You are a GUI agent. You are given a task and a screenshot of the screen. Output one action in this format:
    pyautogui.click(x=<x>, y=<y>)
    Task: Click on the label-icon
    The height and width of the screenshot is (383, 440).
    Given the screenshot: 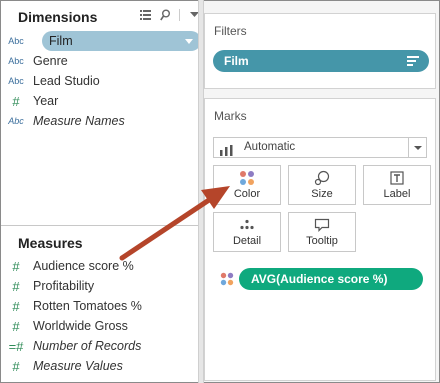 What is the action you would take?
    pyautogui.click(x=397, y=178)
    